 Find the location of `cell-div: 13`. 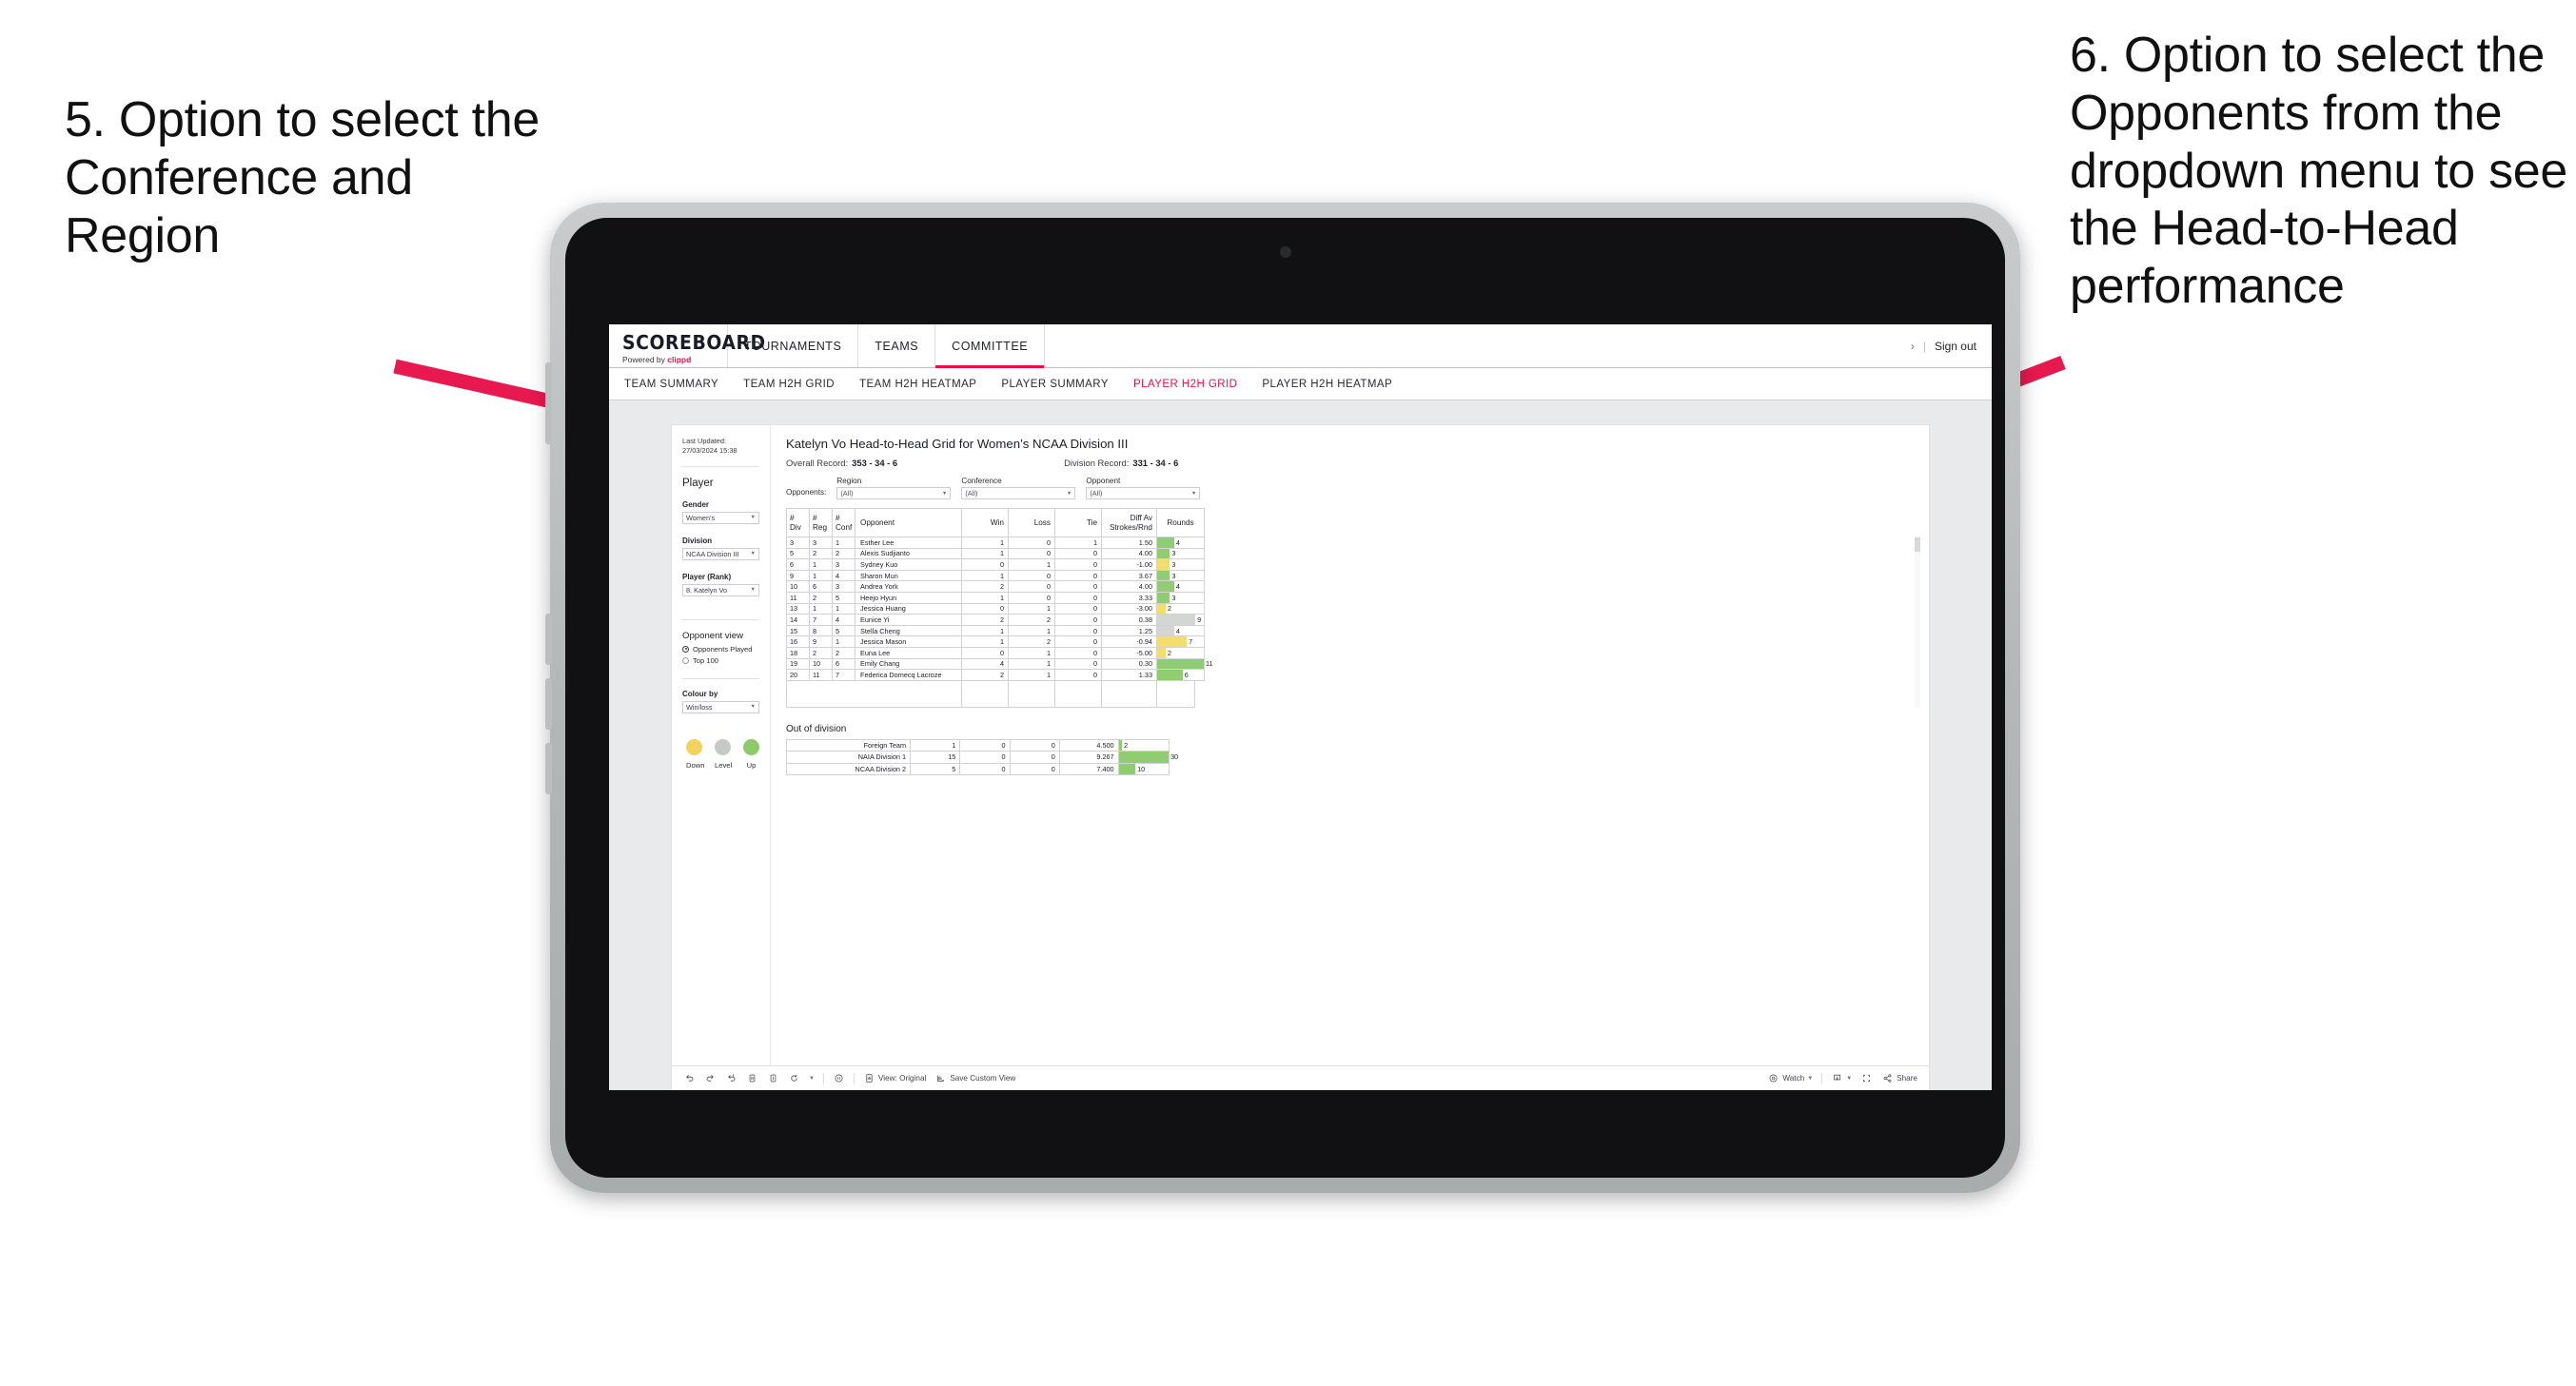

cell-div: 13 is located at coordinates (798, 608).